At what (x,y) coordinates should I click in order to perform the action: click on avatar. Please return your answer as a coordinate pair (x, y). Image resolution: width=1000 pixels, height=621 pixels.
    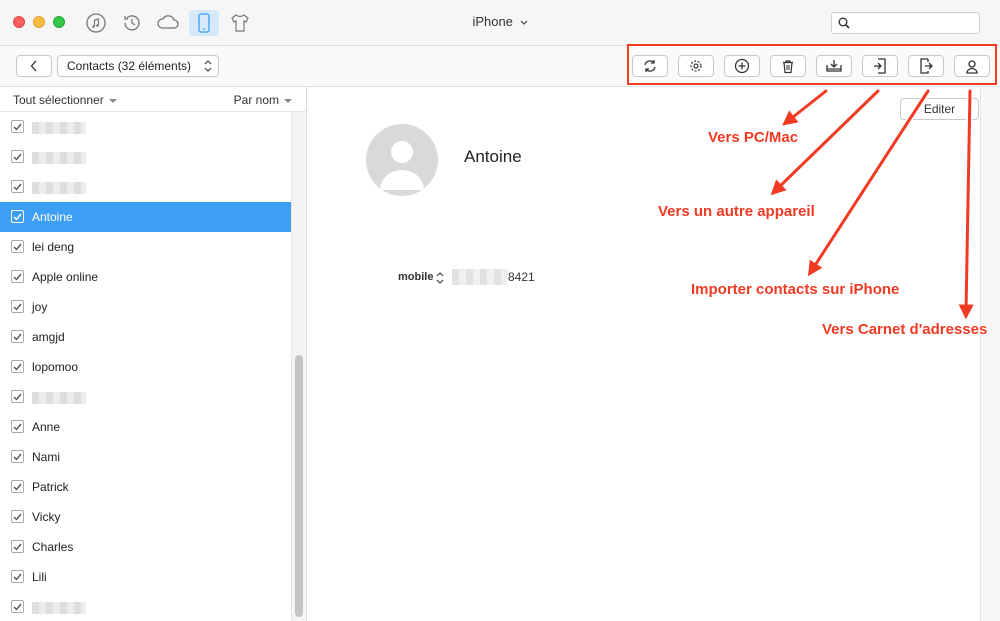
    Looking at the image, I should click on (402, 160).